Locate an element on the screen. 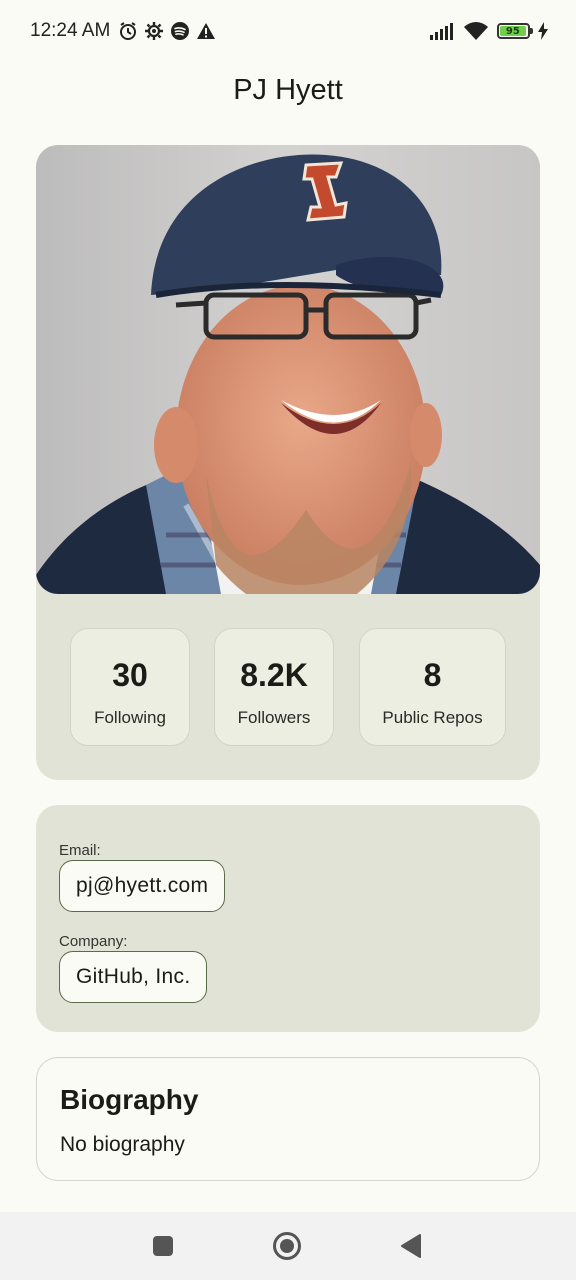  status-right: 95 is located at coordinates (488, 31).